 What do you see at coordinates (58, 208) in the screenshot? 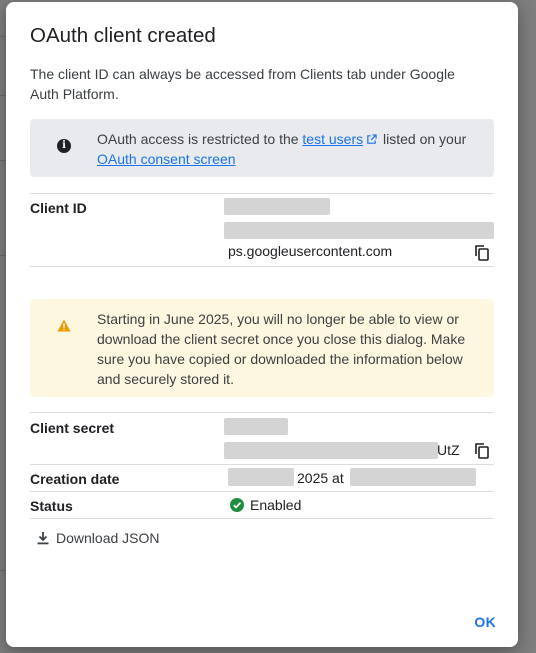
I see `client-id-label: Client ID` at bounding box center [58, 208].